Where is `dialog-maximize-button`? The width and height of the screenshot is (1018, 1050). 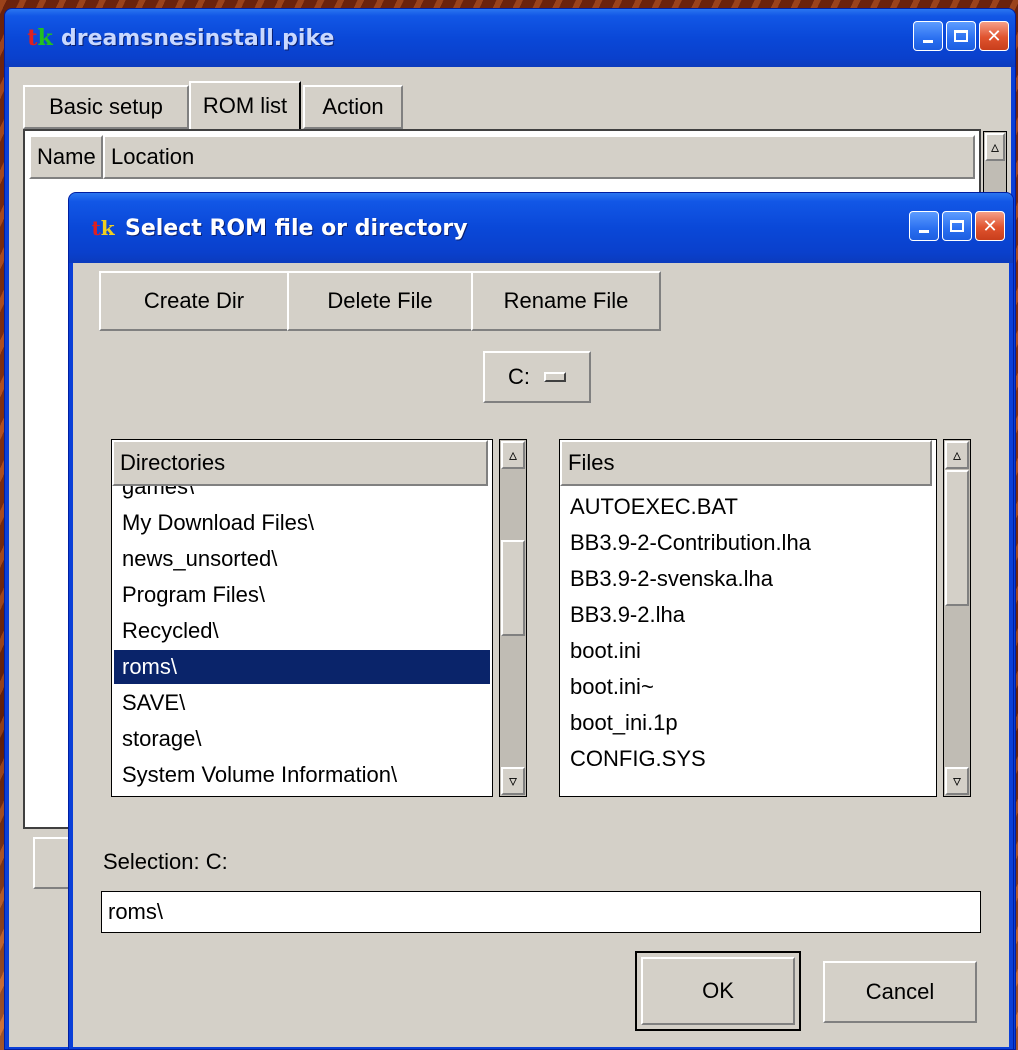
dialog-maximize-button is located at coordinates (957, 226).